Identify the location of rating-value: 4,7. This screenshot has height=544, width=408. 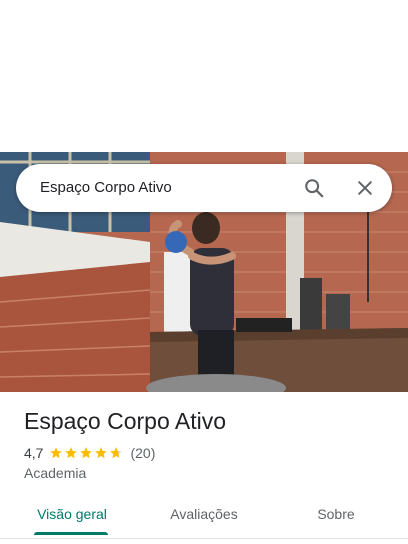
(34, 453).